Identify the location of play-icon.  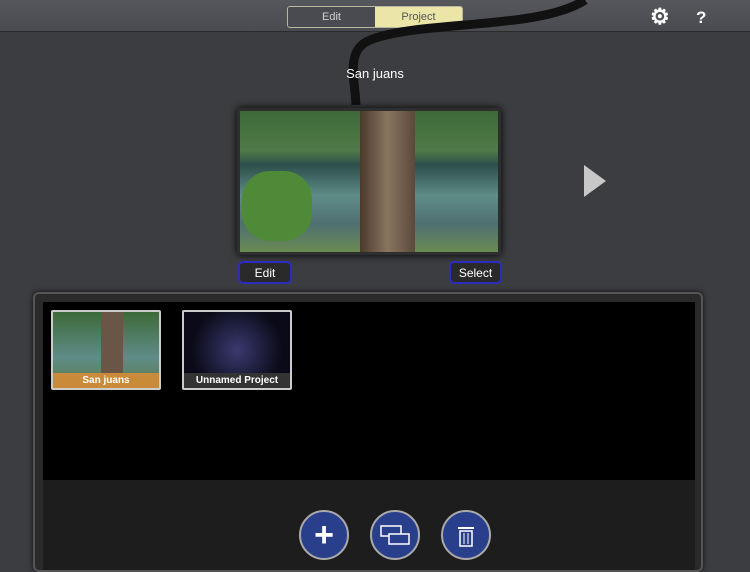
(595, 181).